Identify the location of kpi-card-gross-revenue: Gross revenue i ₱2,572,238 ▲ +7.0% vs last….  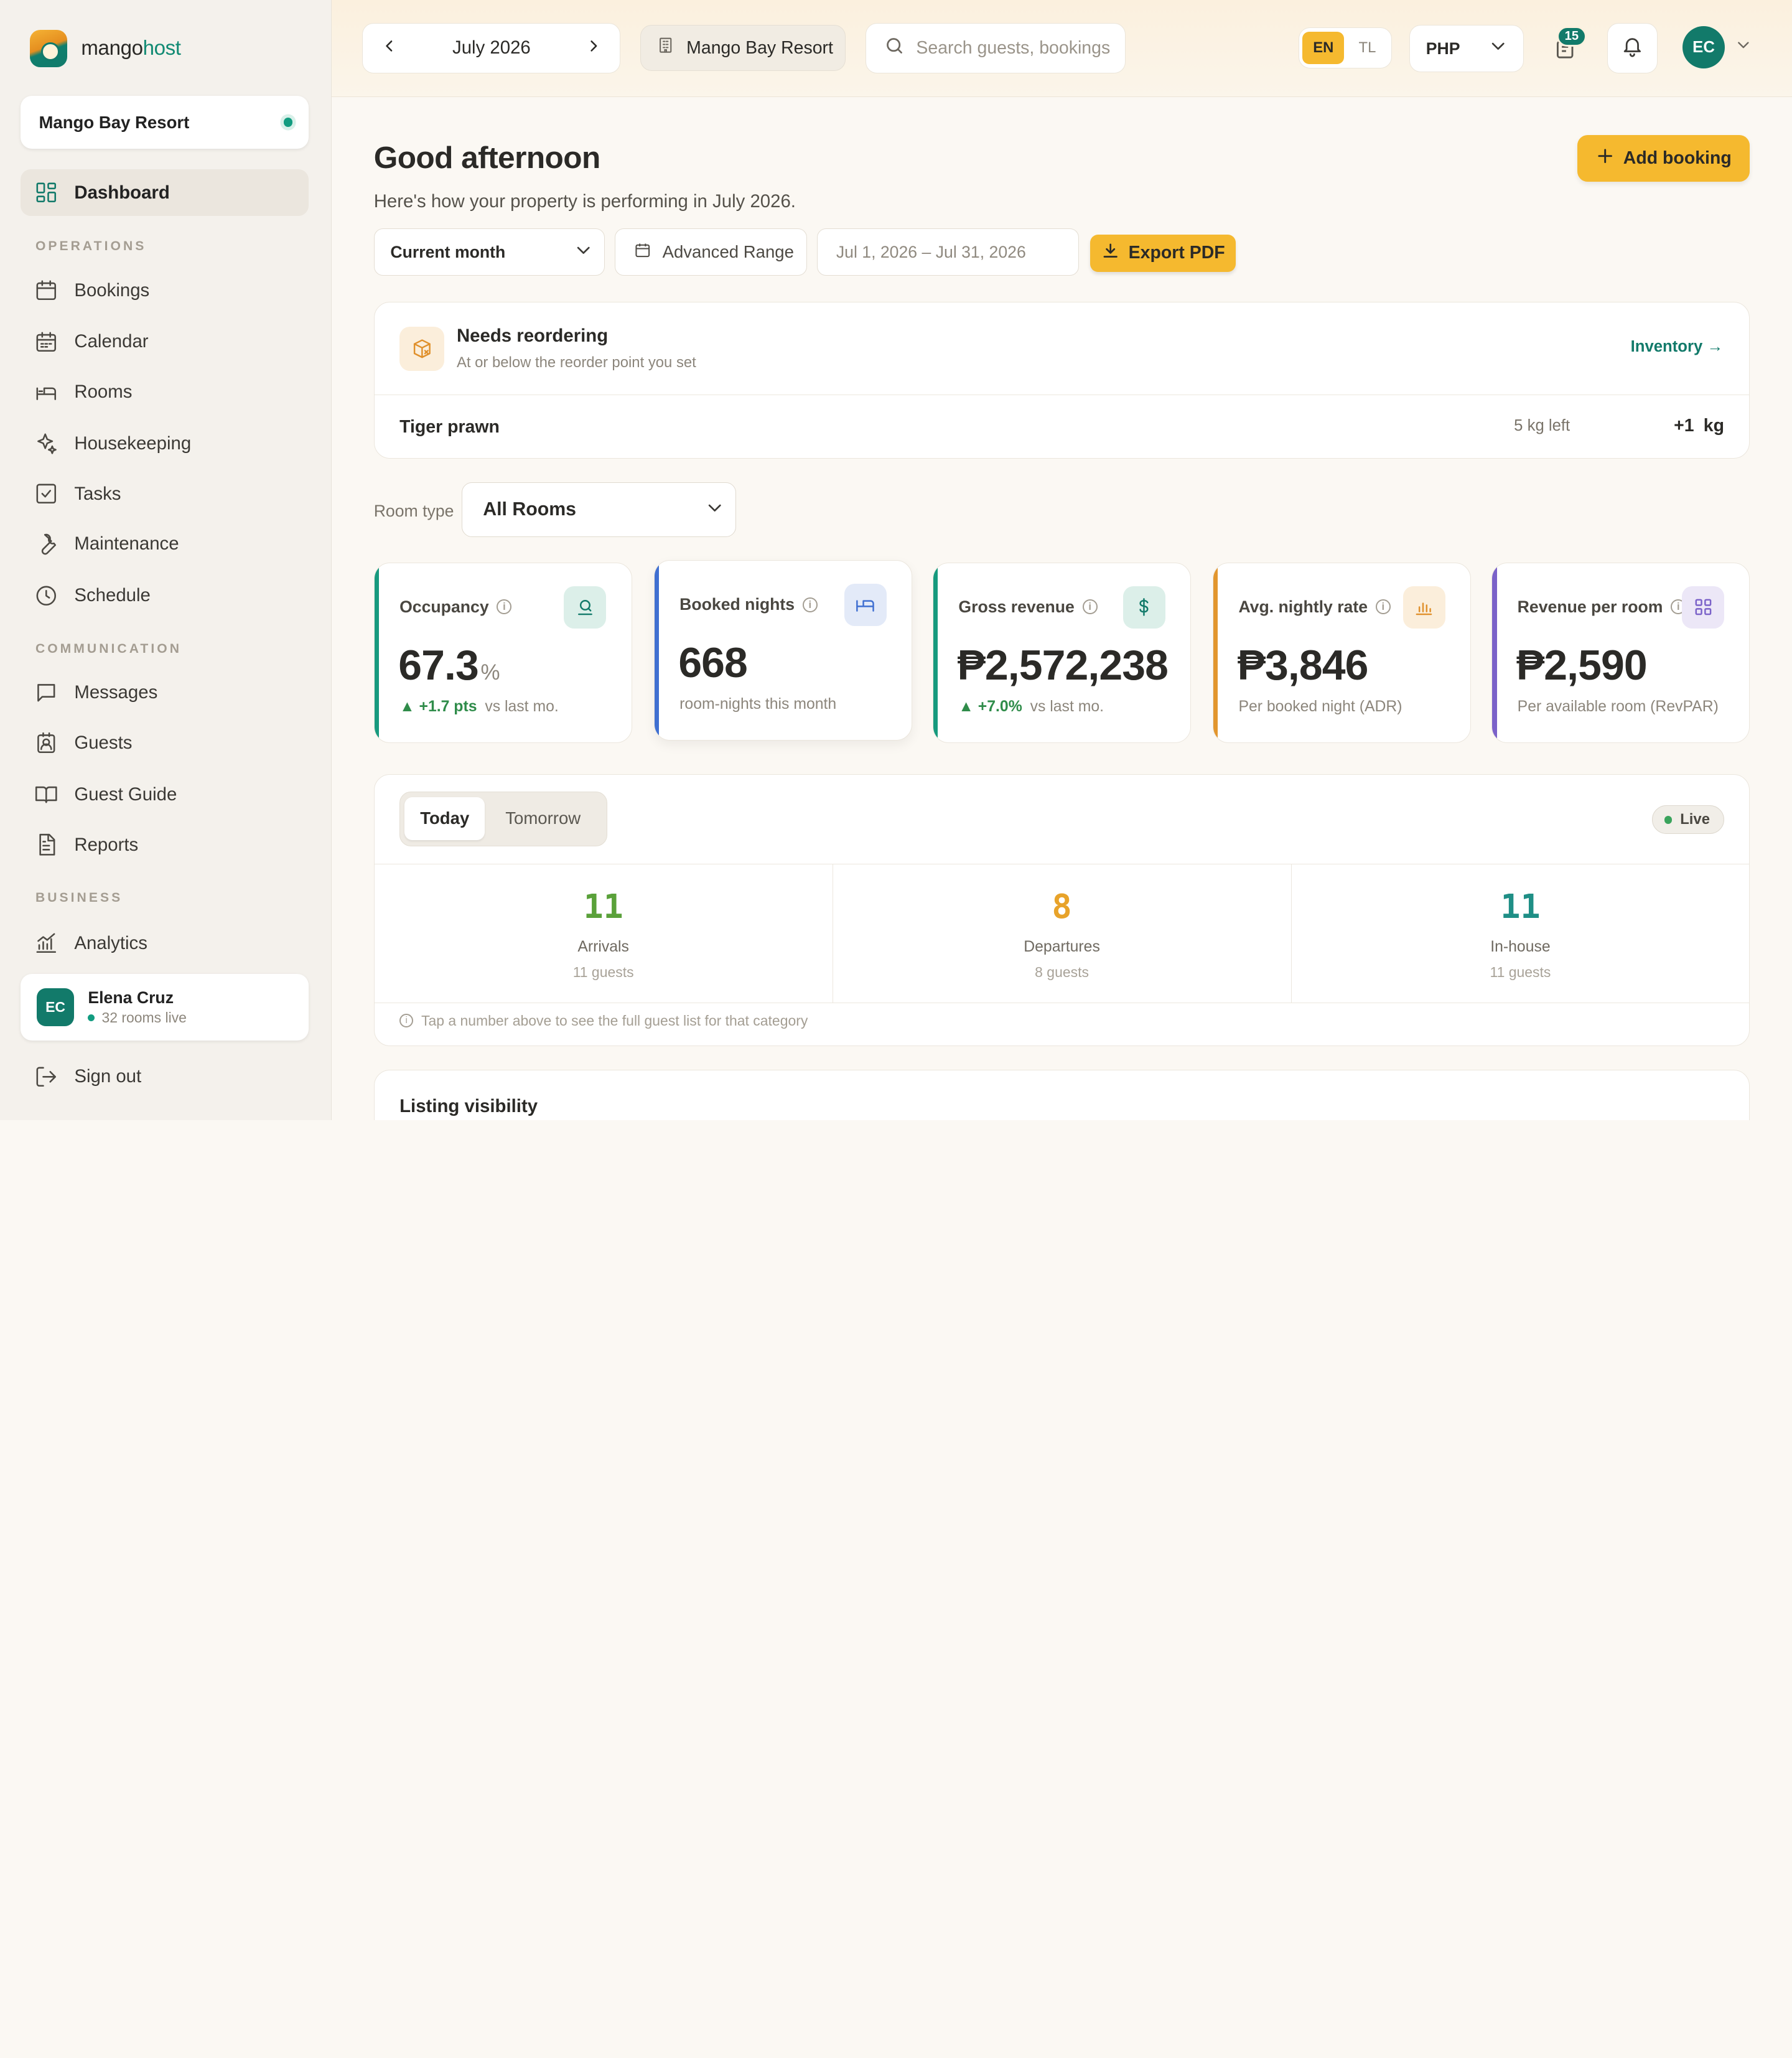
(1062, 653).